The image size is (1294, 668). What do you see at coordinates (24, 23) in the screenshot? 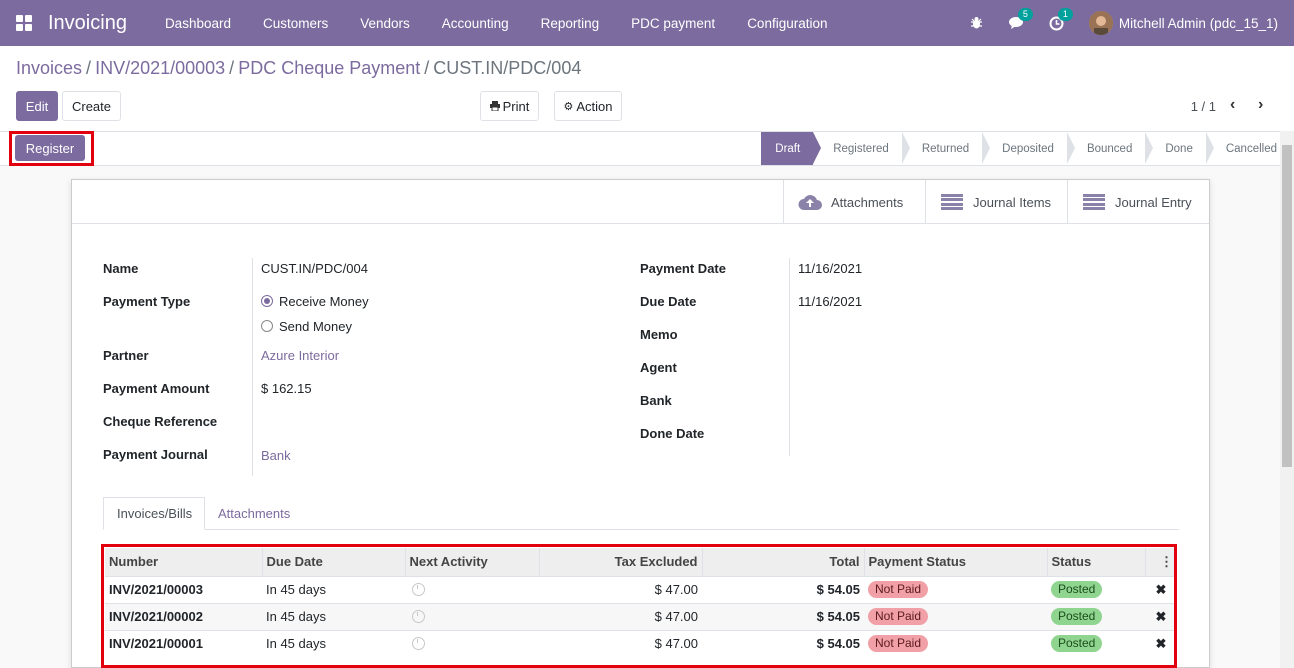
I see `apps-menu-icon` at bounding box center [24, 23].